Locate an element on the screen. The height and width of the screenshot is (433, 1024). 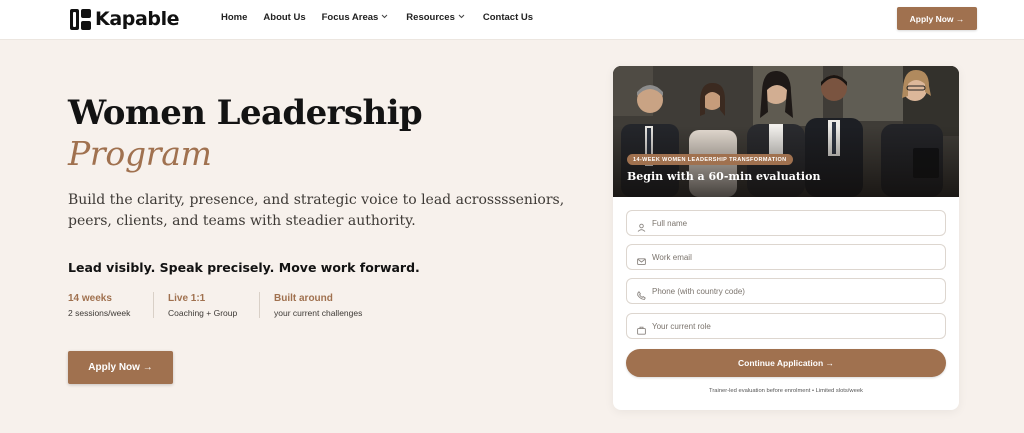
kapable-logo-icon is located at coordinates (80, 19).